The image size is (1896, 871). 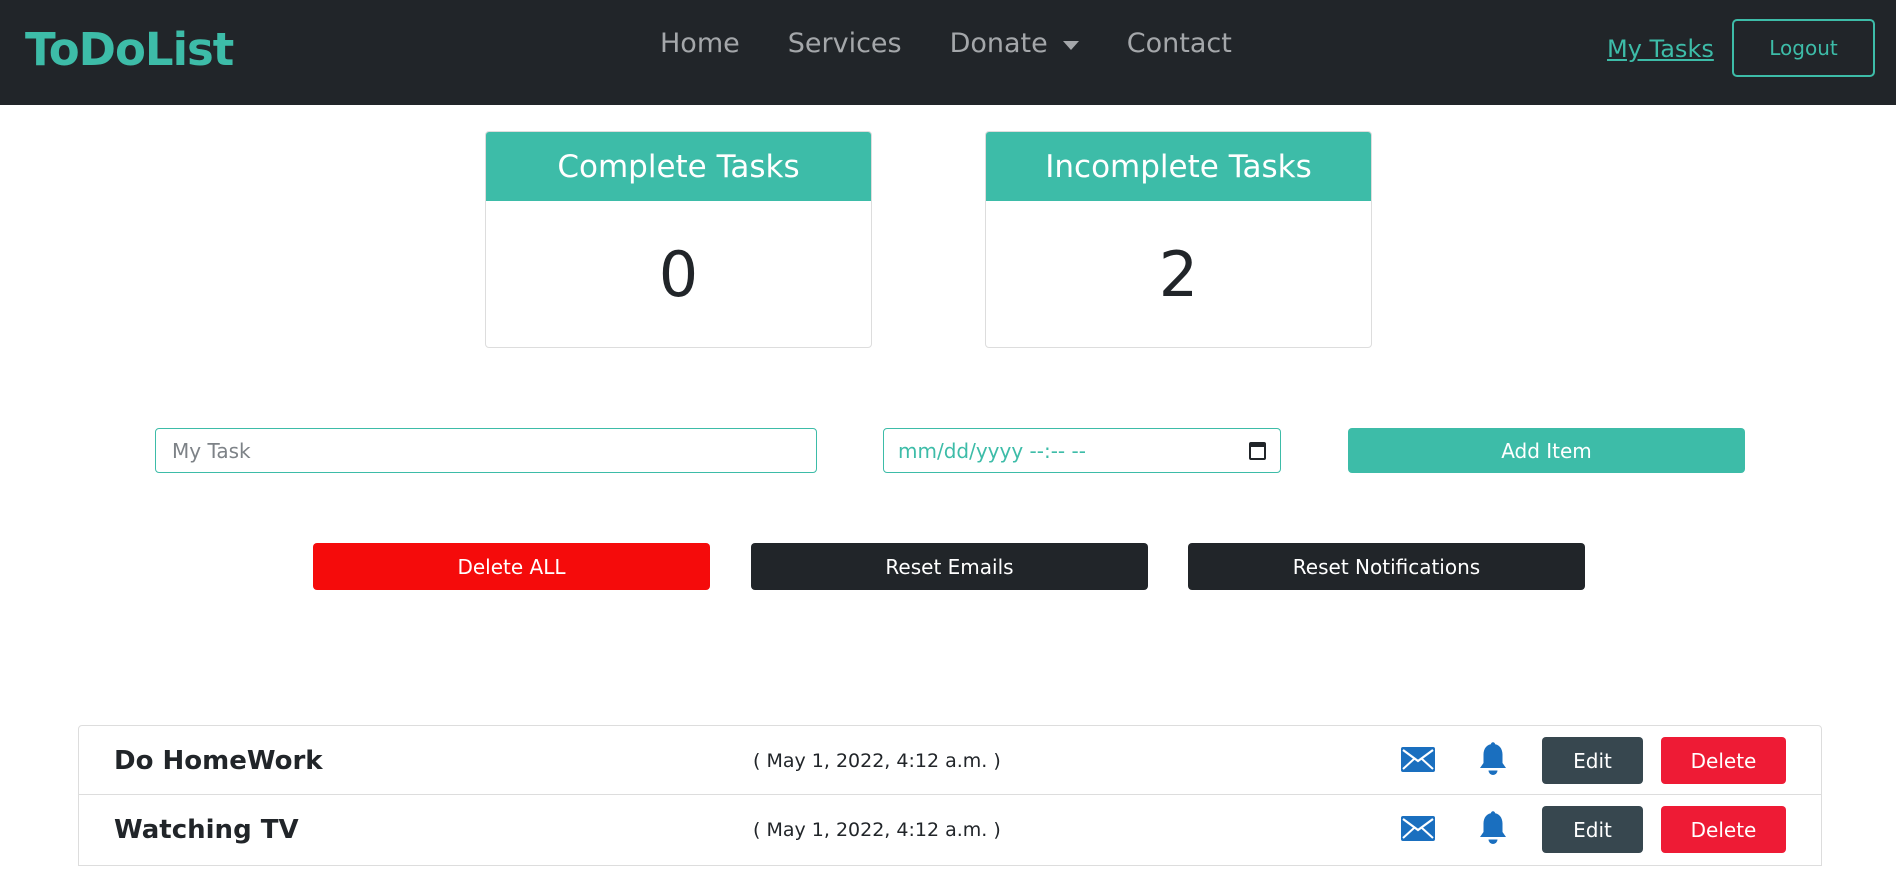 I want to click on task-name: Watching TV, so click(x=206, y=830).